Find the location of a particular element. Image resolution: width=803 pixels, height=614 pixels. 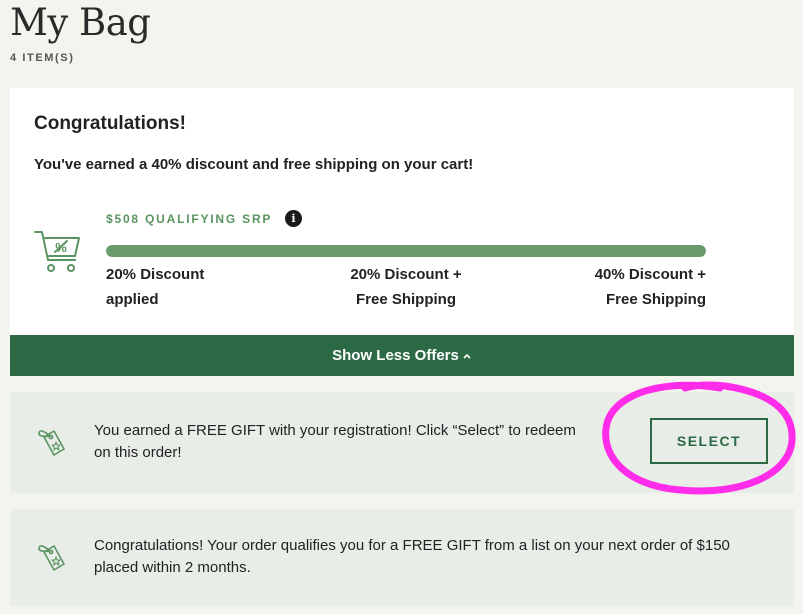

show-less-offers-label: Show Less Offers is located at coordinates (395, 355).